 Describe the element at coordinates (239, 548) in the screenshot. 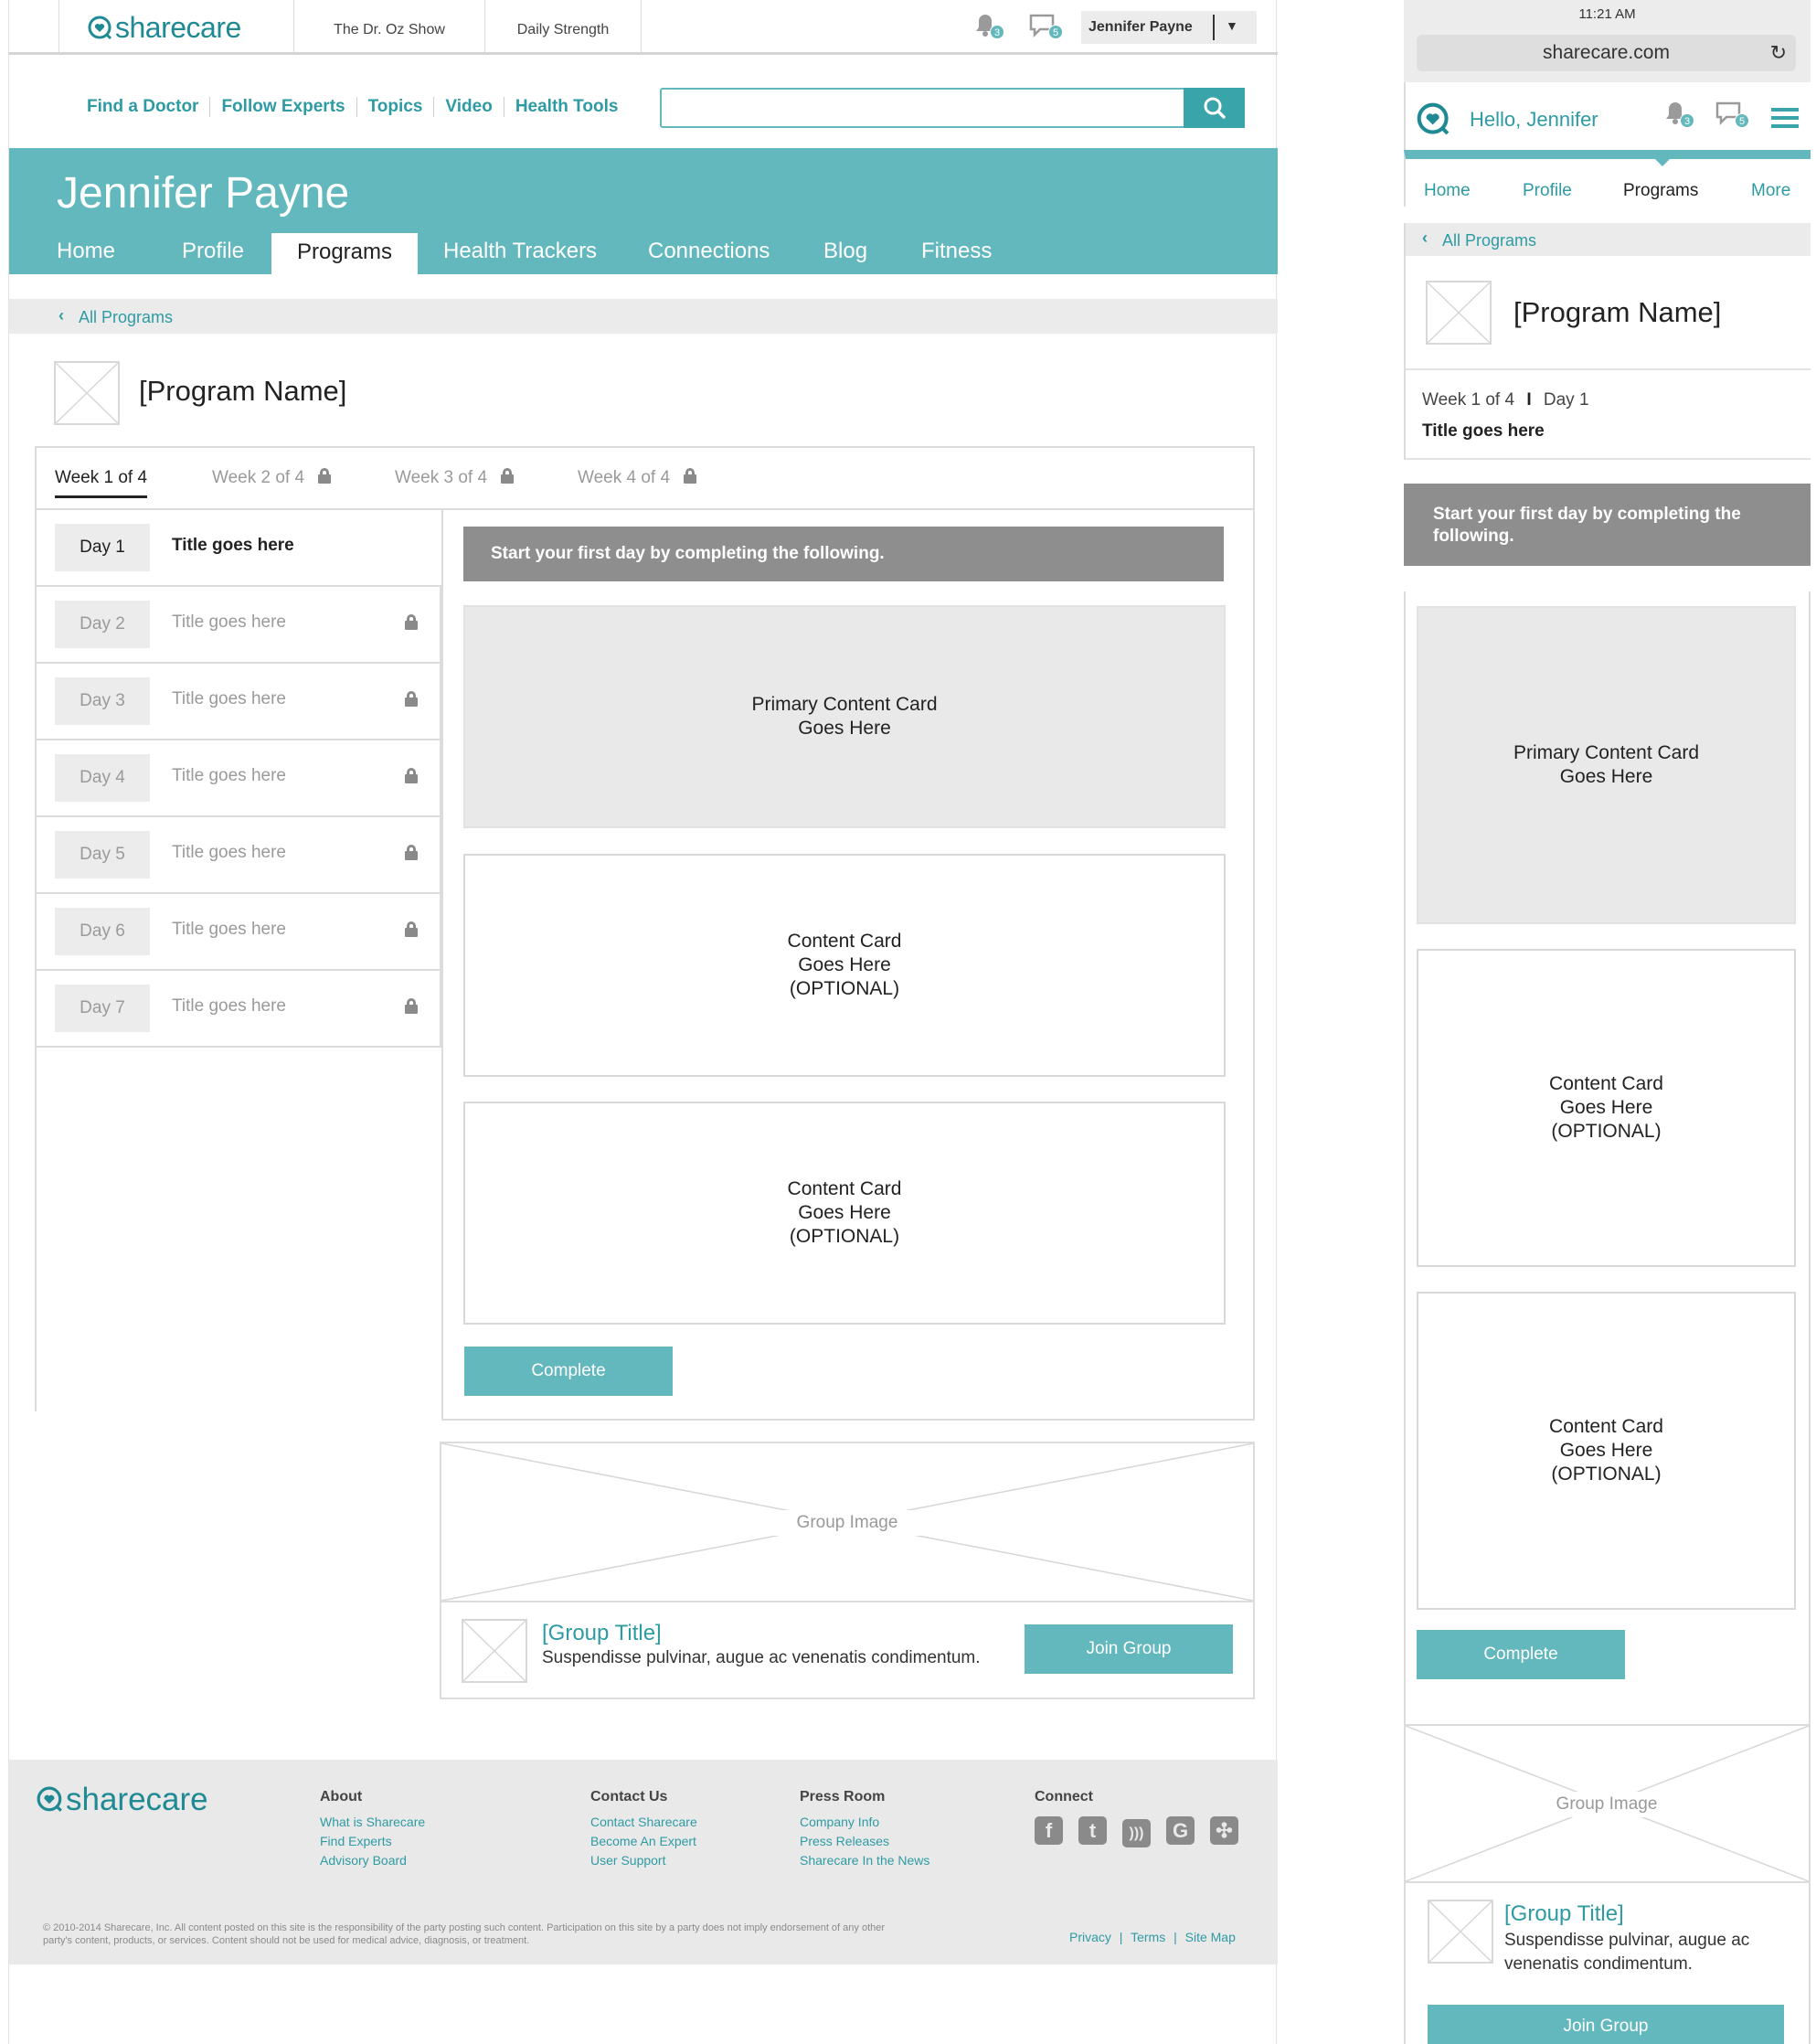

I see `day-item-1: Day 1 Title goes here` at that location.